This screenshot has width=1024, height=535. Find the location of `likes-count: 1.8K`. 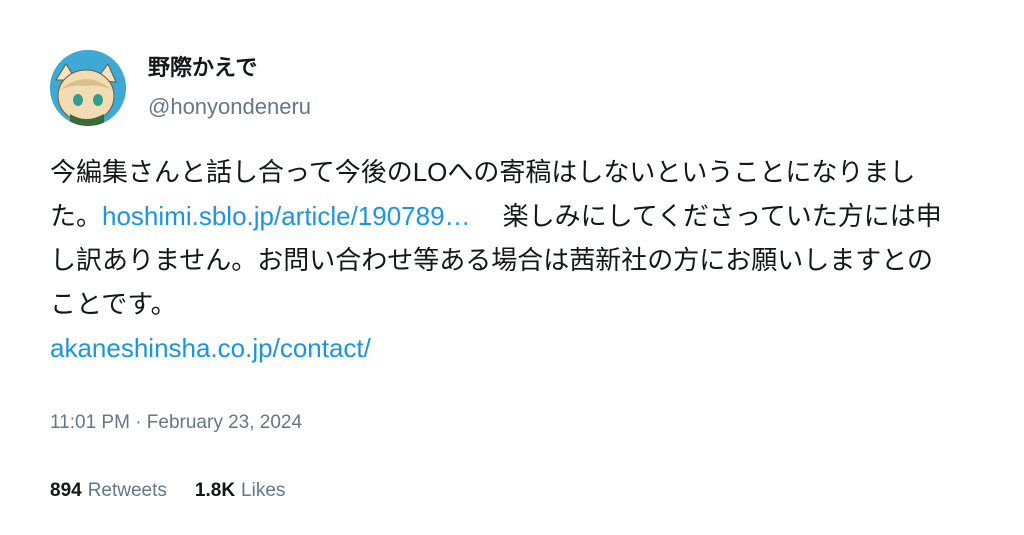

likes-count: 1.8K is located at coordinates (215, 490).